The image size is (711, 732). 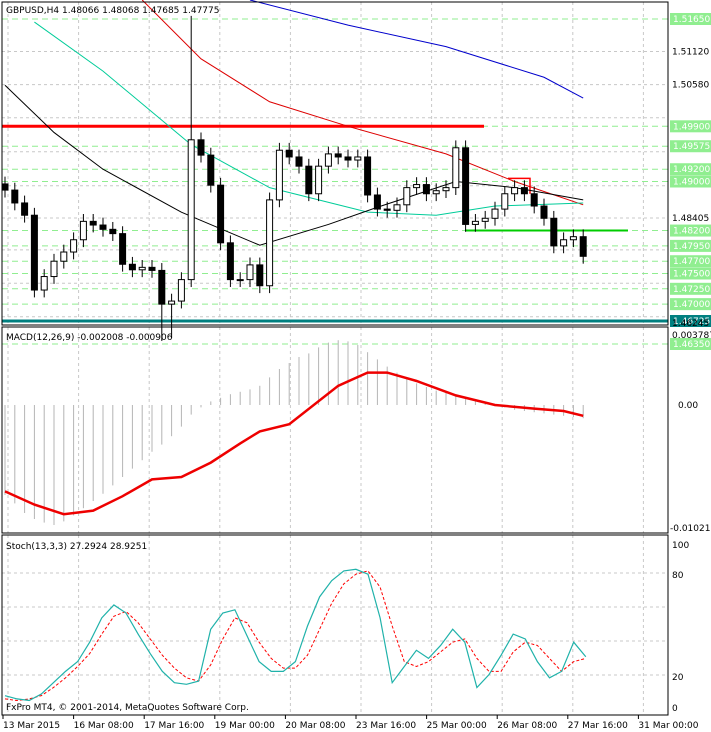 What do you see at coordinates (691, 147) in the screenshot?
I see `price-level-label: 1.49575` at bounding box center [691, 147].